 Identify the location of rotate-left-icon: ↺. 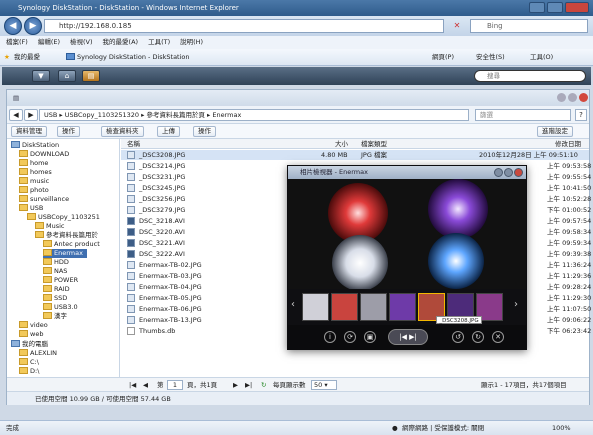
(458, 337).